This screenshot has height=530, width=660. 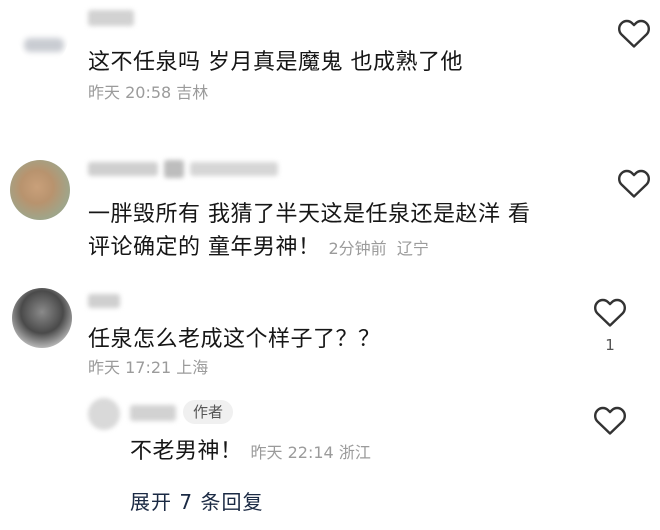 I want to click on reply-time: 昨天 22:14, so click(x=292, y=452).